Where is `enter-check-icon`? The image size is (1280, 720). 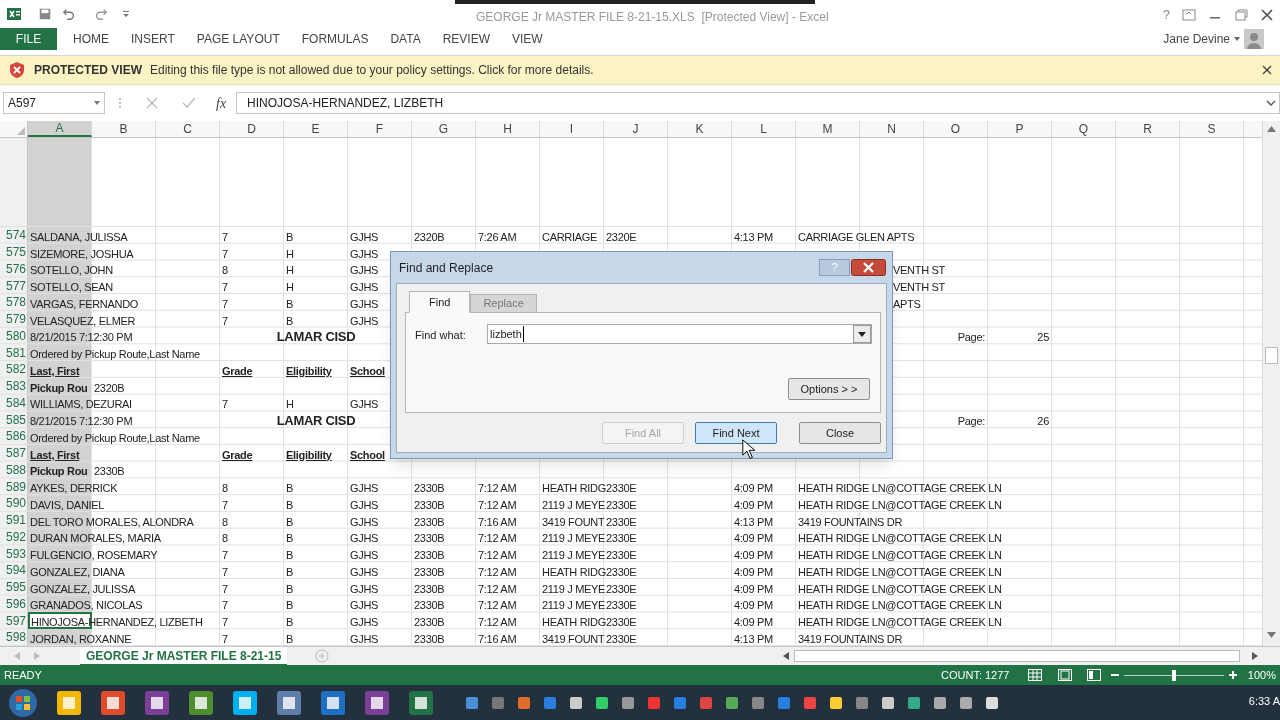
enter-check-icon is located at coordinates (189, 103).